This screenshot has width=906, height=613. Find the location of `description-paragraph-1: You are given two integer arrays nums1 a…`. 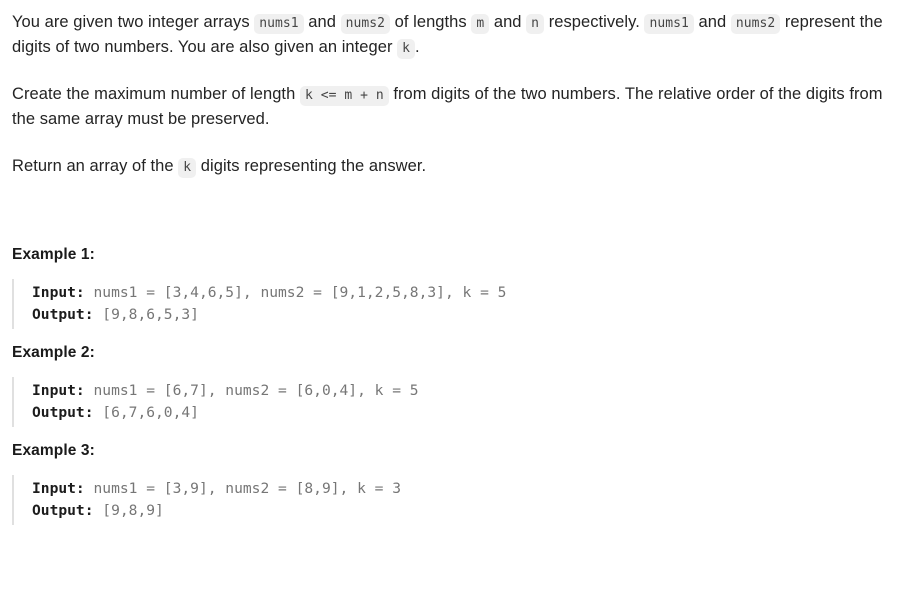

description-paragraph-1: You are given two integer arrays nums1 a… is located at coordinates (453, 35).